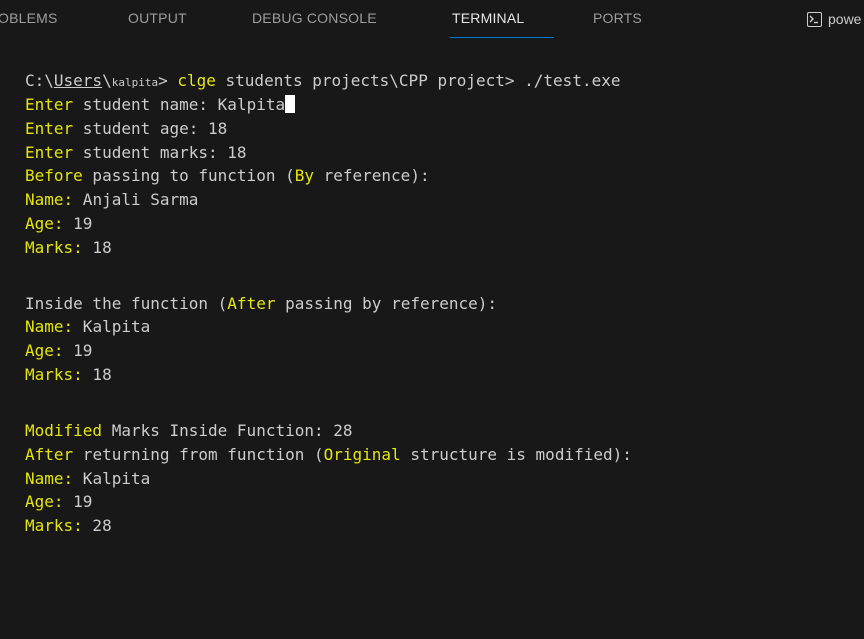 The width and height of the screenshot is (864, 639). What do you see at coordinates (488, 18) in the screenshot?
I see `tab-terminal: TERMINAL` at bounding box center [488, 18].